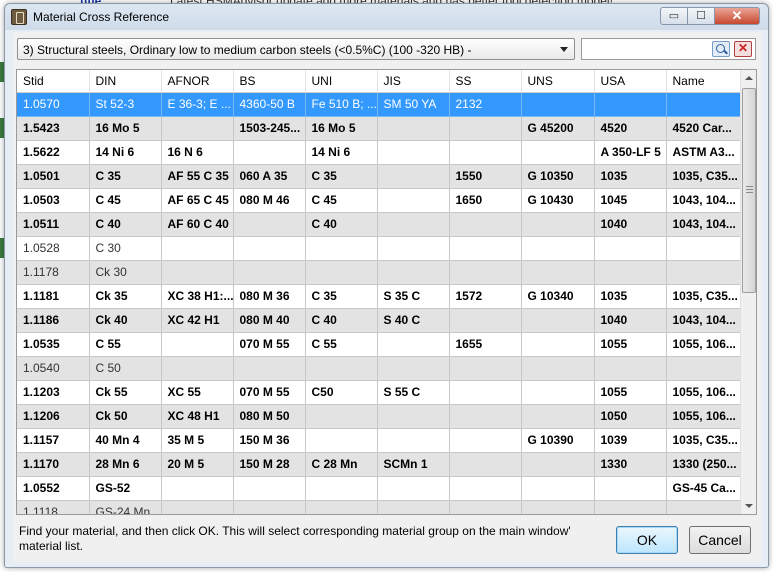 The image size is (773, 572). What do you see at coordinates (269, 392) in the screenshot?
I see `table-cell: 070 M 55` at bounding box center [269, 392].